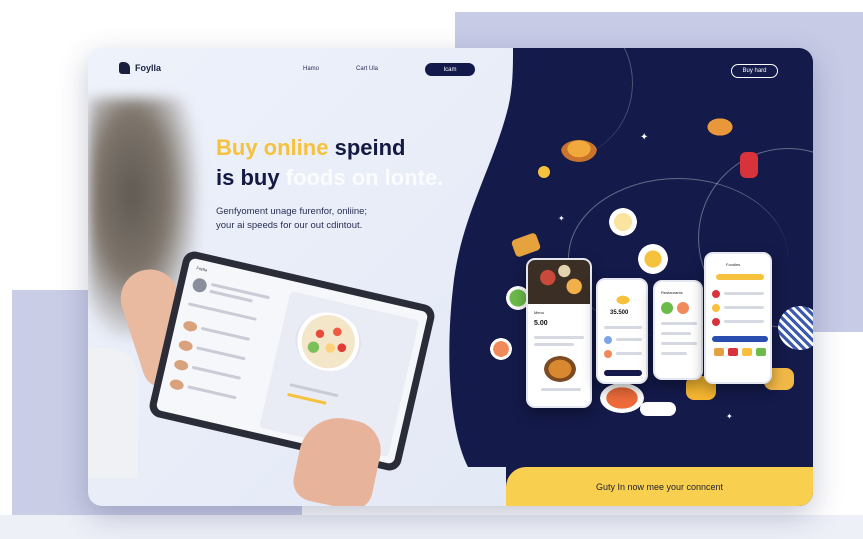 The height and width of the screenshot is (539, 863). I want to click on headline-text: speind, so click(370, 147).